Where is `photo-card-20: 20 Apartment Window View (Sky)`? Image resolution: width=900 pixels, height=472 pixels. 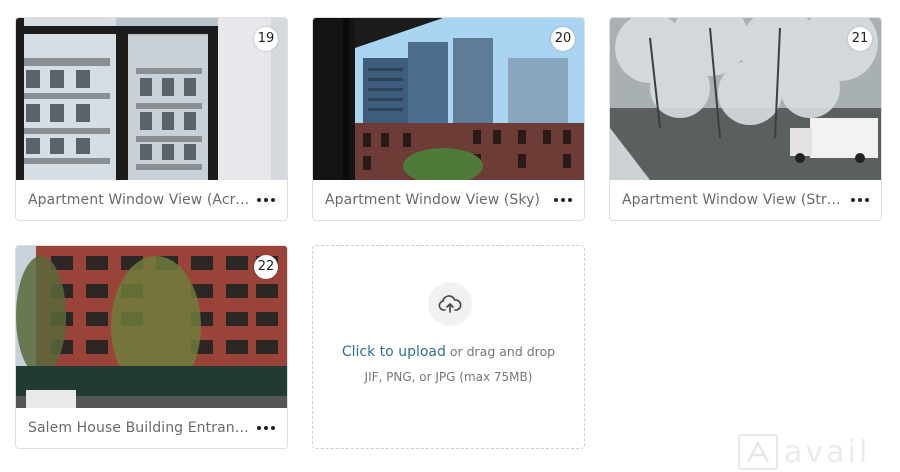
photo-card-20: 20 Apartment Window View (Sky) is located at coordinates (448, 119).